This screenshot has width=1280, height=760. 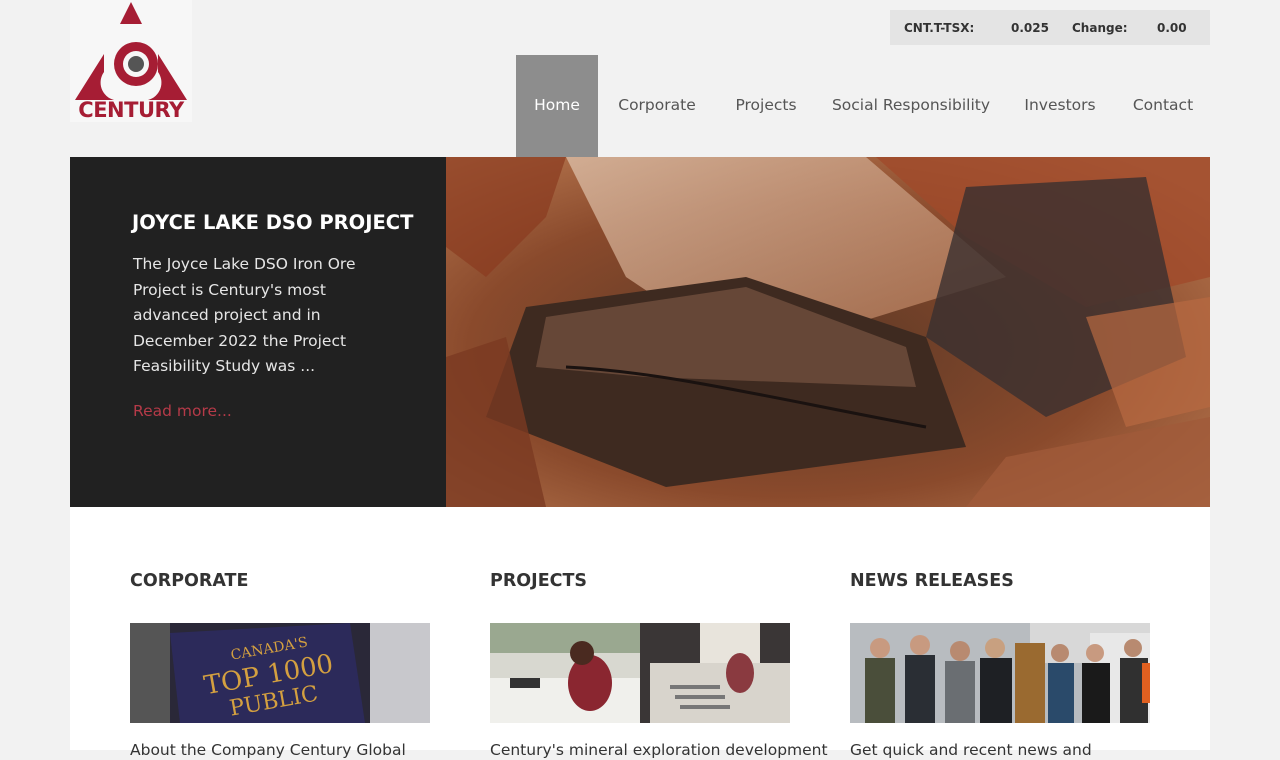 I want to click on ticker-change-value: 0.00, so click(x=1172, y=28).